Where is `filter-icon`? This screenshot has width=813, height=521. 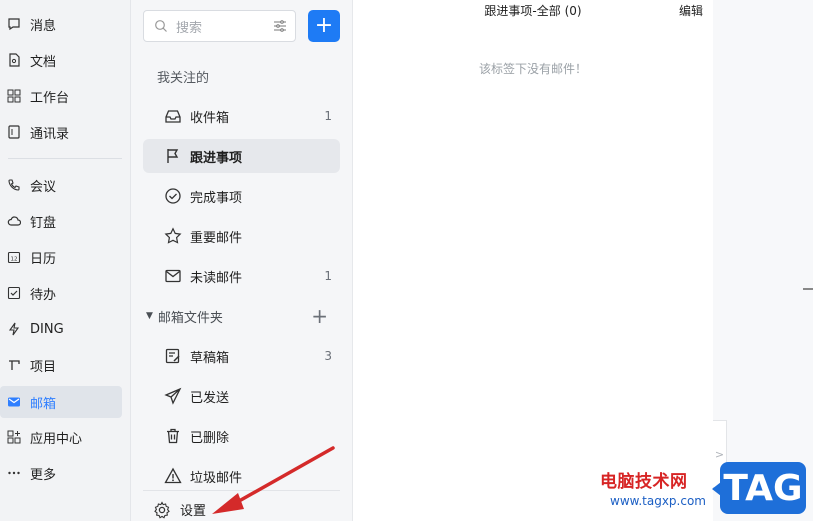 filter-icon is located at coordinates (280, 26).